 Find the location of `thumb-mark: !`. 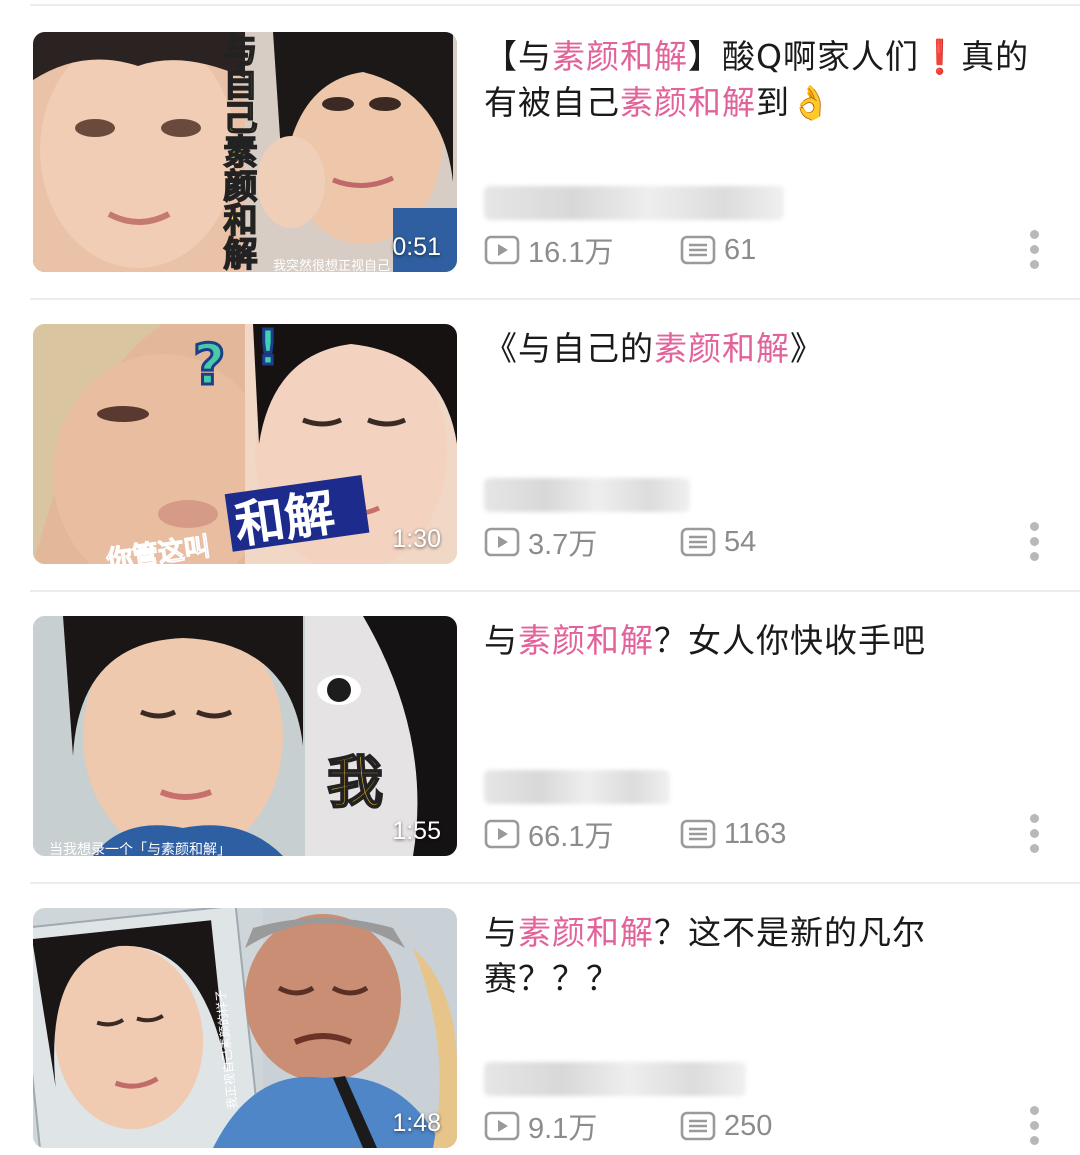

thumb-mark: ! is located at coordinates (268, 350).